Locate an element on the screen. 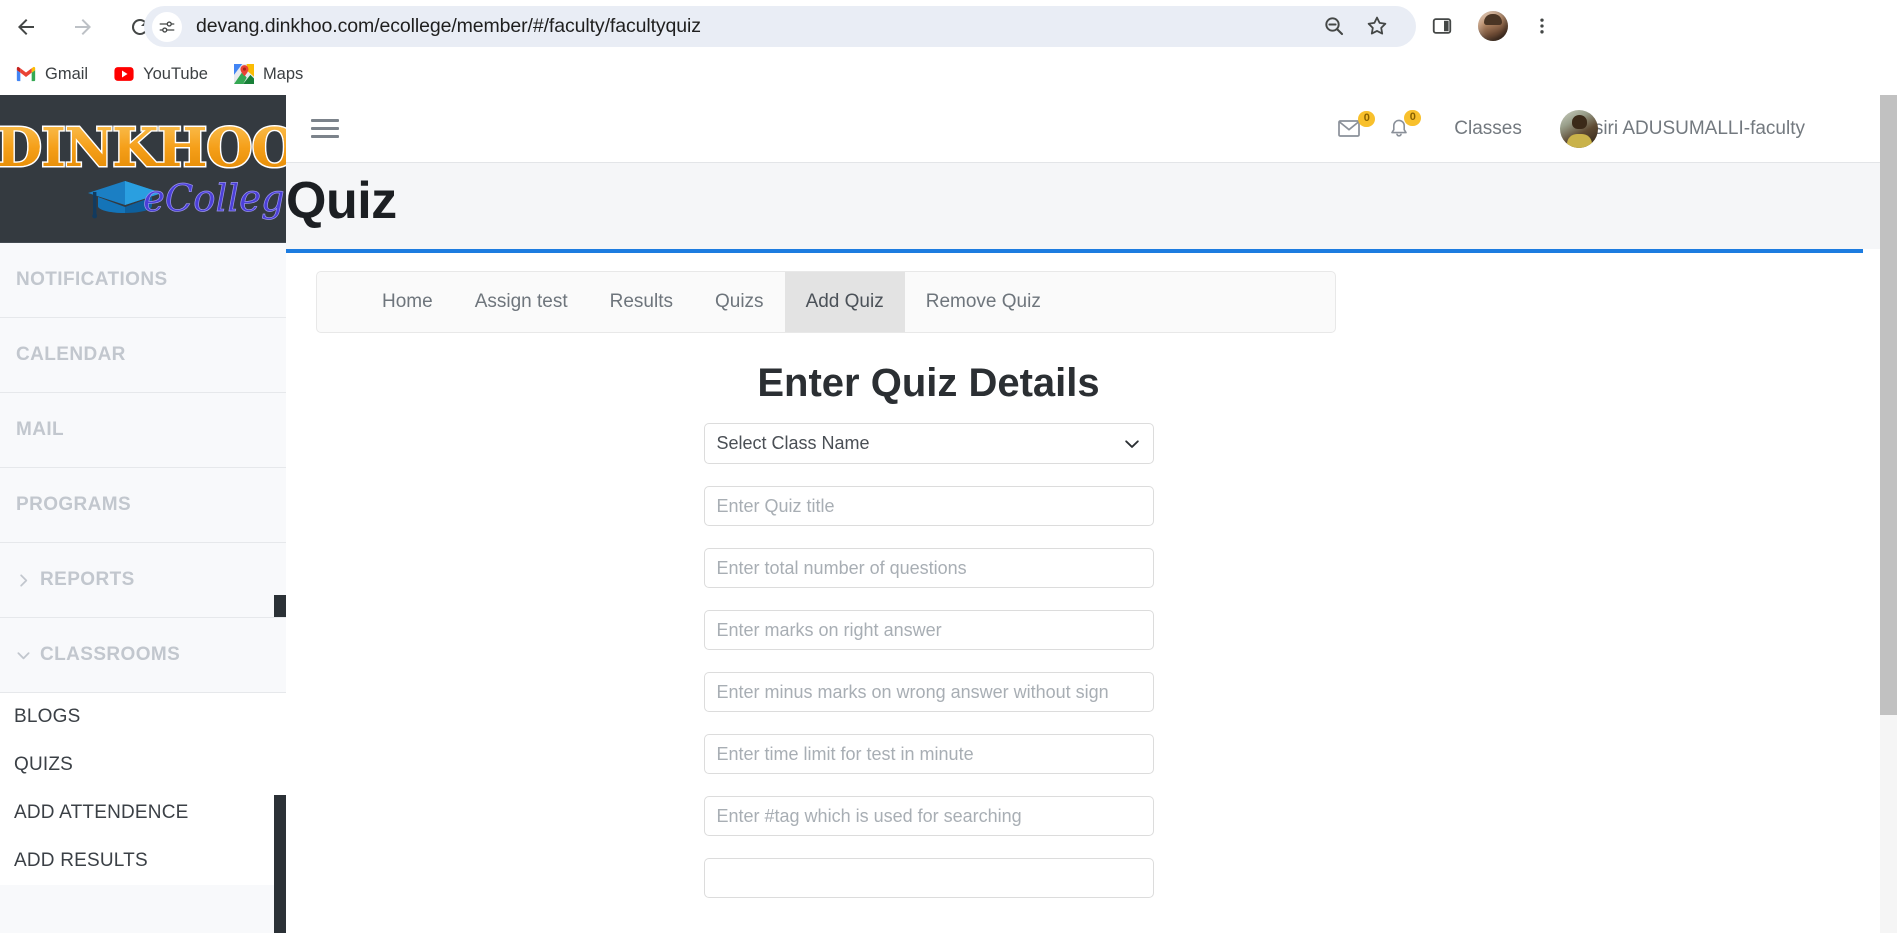  quiz-title-input: Enter Quiz title is located at coordinates (928, 506).